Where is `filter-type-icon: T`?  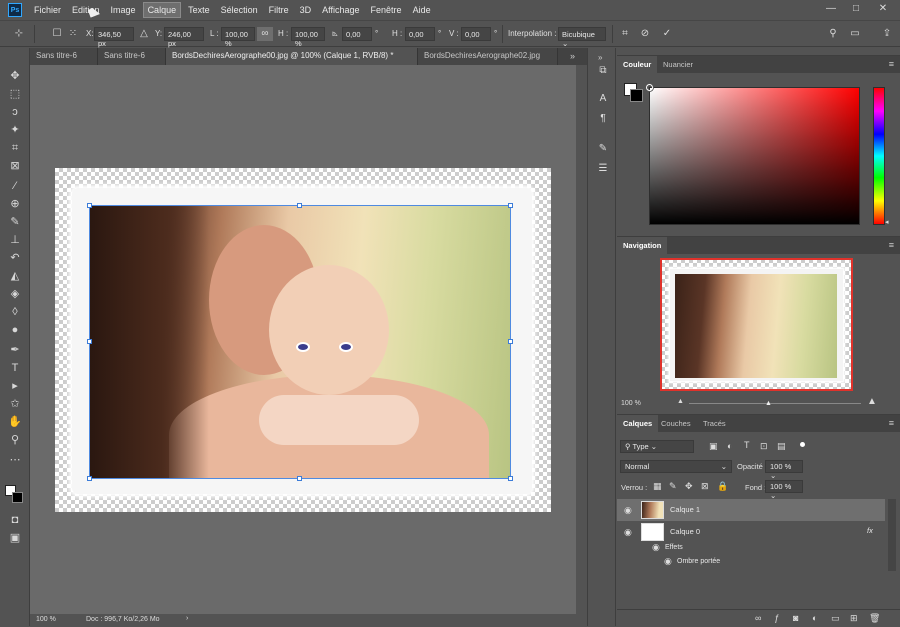
filter-type-icon: T is located at coordinates (747, 445).